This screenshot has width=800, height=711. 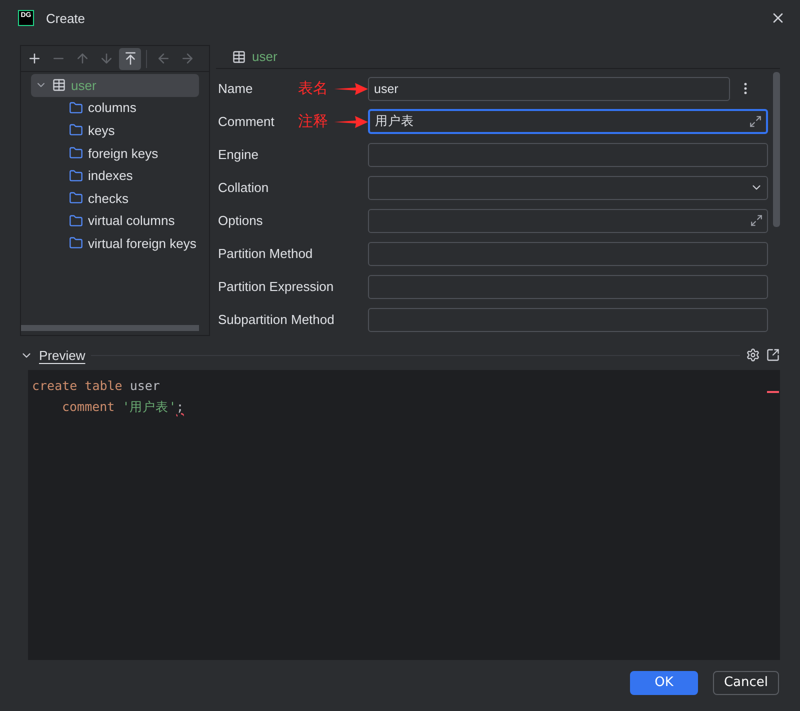 What do you see at coordinates (746, 682) in the screenshot?
I see `cancel-button: Cancel` at bounding box center [746, 682].